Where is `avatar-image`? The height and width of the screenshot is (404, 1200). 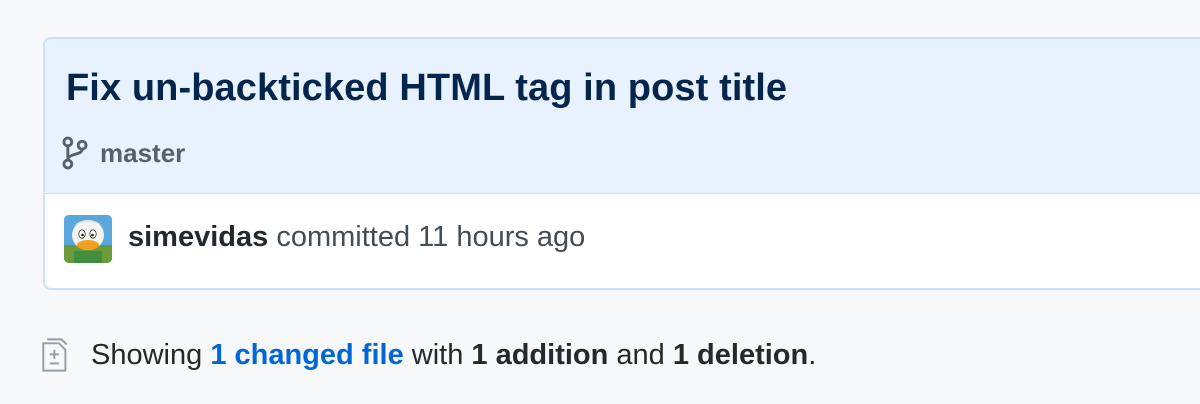 avatar-image is located at coordinates (88, 239).